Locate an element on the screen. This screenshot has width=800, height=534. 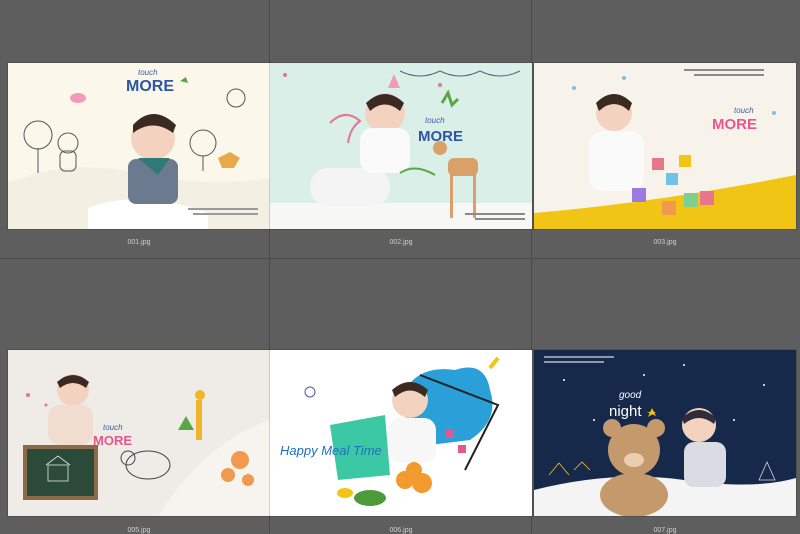
image-good-night-baby-teddy: good night is located at coordinates (665, 433).